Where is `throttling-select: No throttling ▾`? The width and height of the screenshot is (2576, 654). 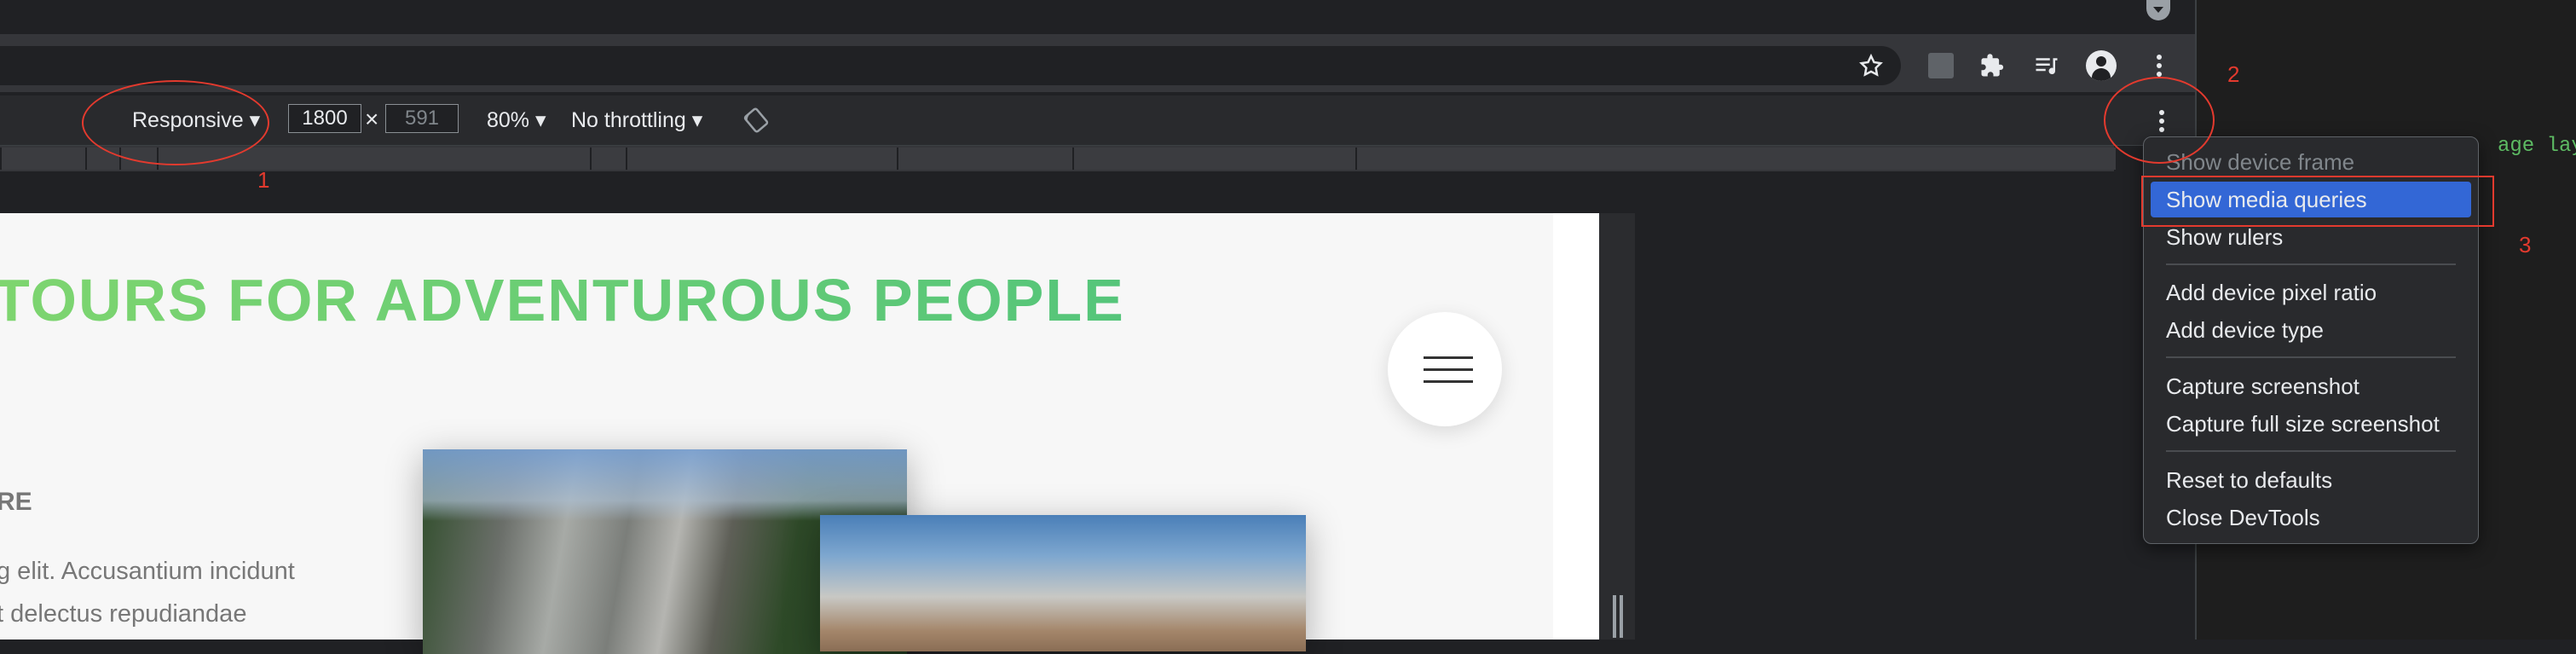 throttling-select: No throttling ▾ is located at coordinates (636, 120).